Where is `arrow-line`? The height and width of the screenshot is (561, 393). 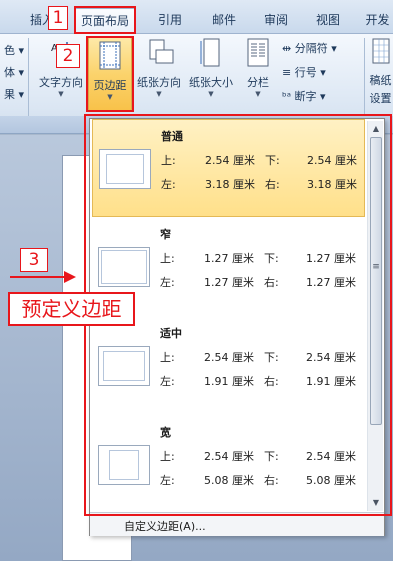
arrow-line is located at coordinates (38, 277).